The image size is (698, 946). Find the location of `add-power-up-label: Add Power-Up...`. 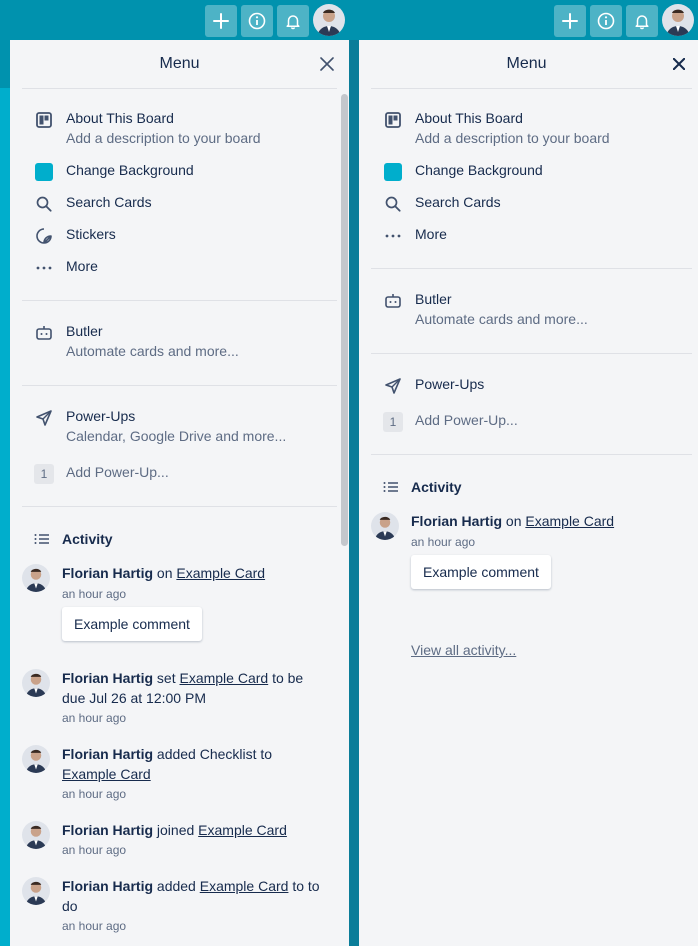

add-power-up-label: Add Power-Up... is located at coordinates (466, 420).